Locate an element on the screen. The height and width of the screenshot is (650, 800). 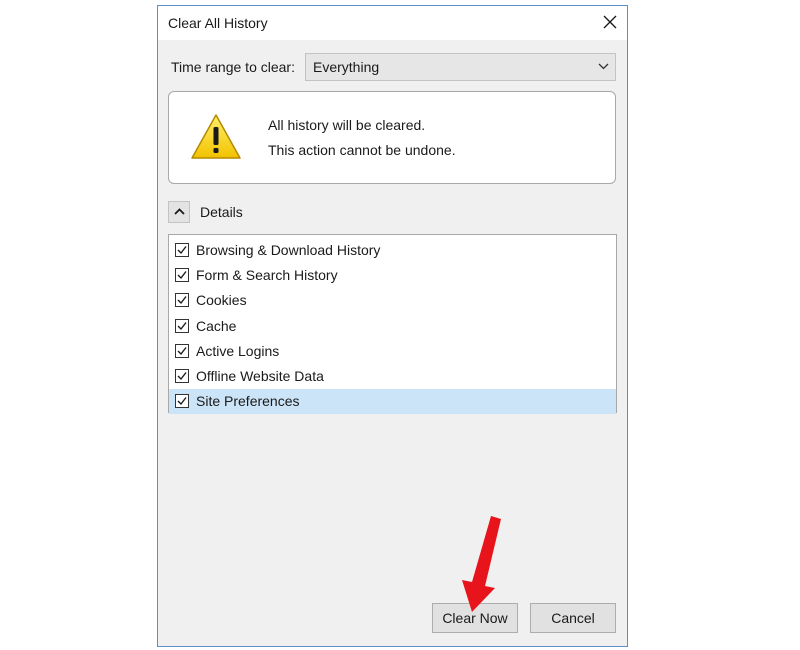
chevron-down-icon is located at coordinates (603, 66).